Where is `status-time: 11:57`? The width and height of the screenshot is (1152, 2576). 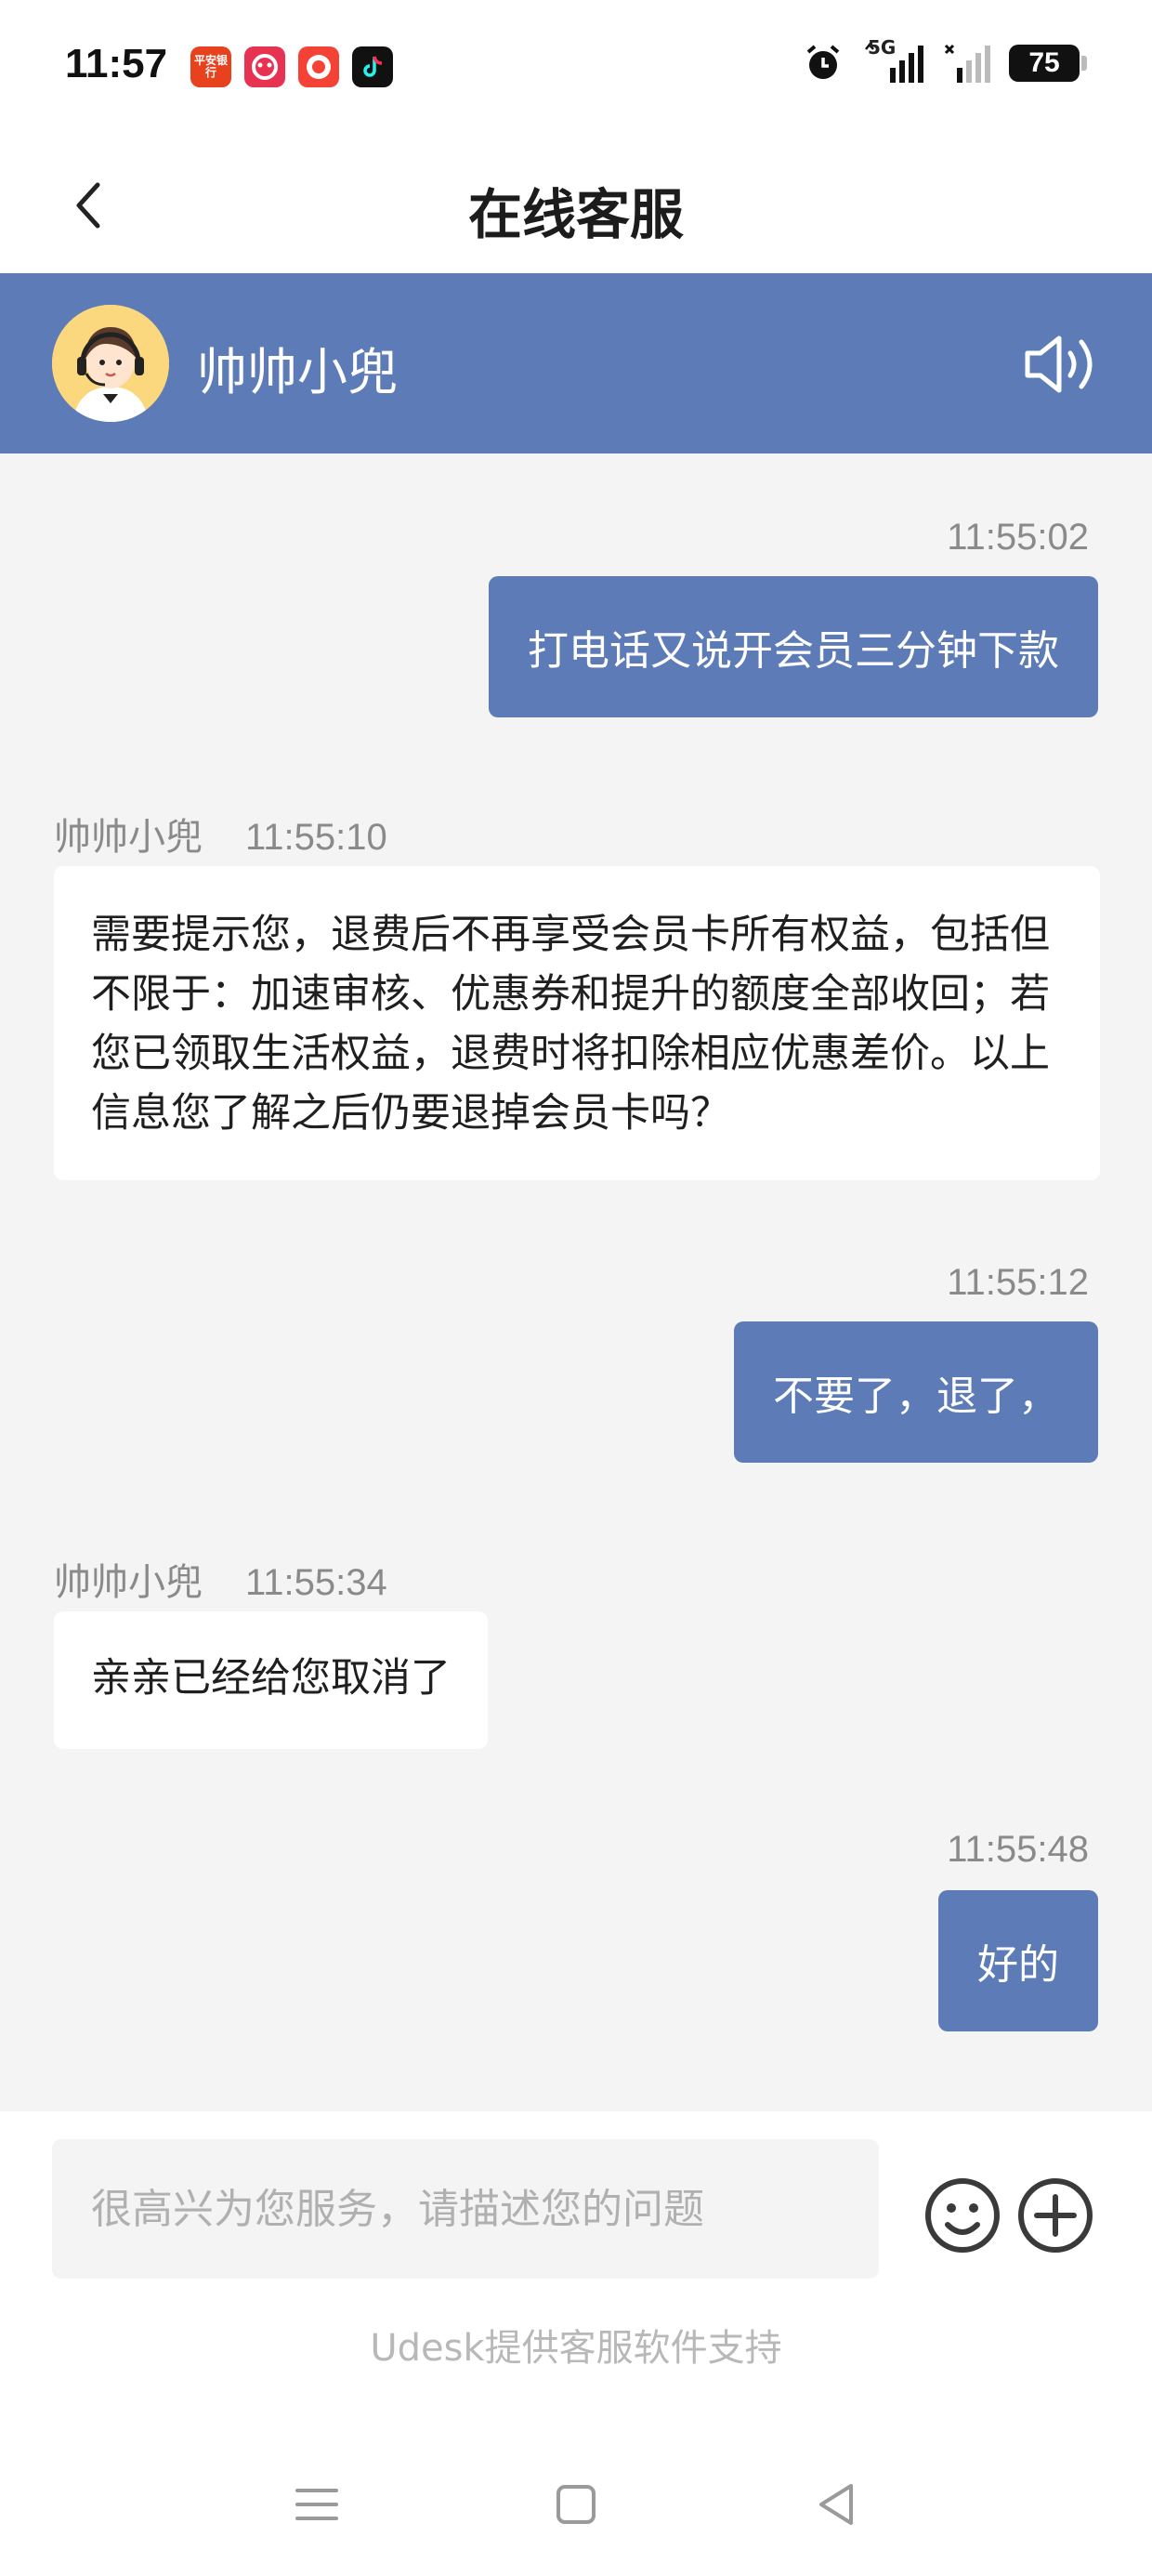
status-time: 11:57 is located at coordinates (116, 63).